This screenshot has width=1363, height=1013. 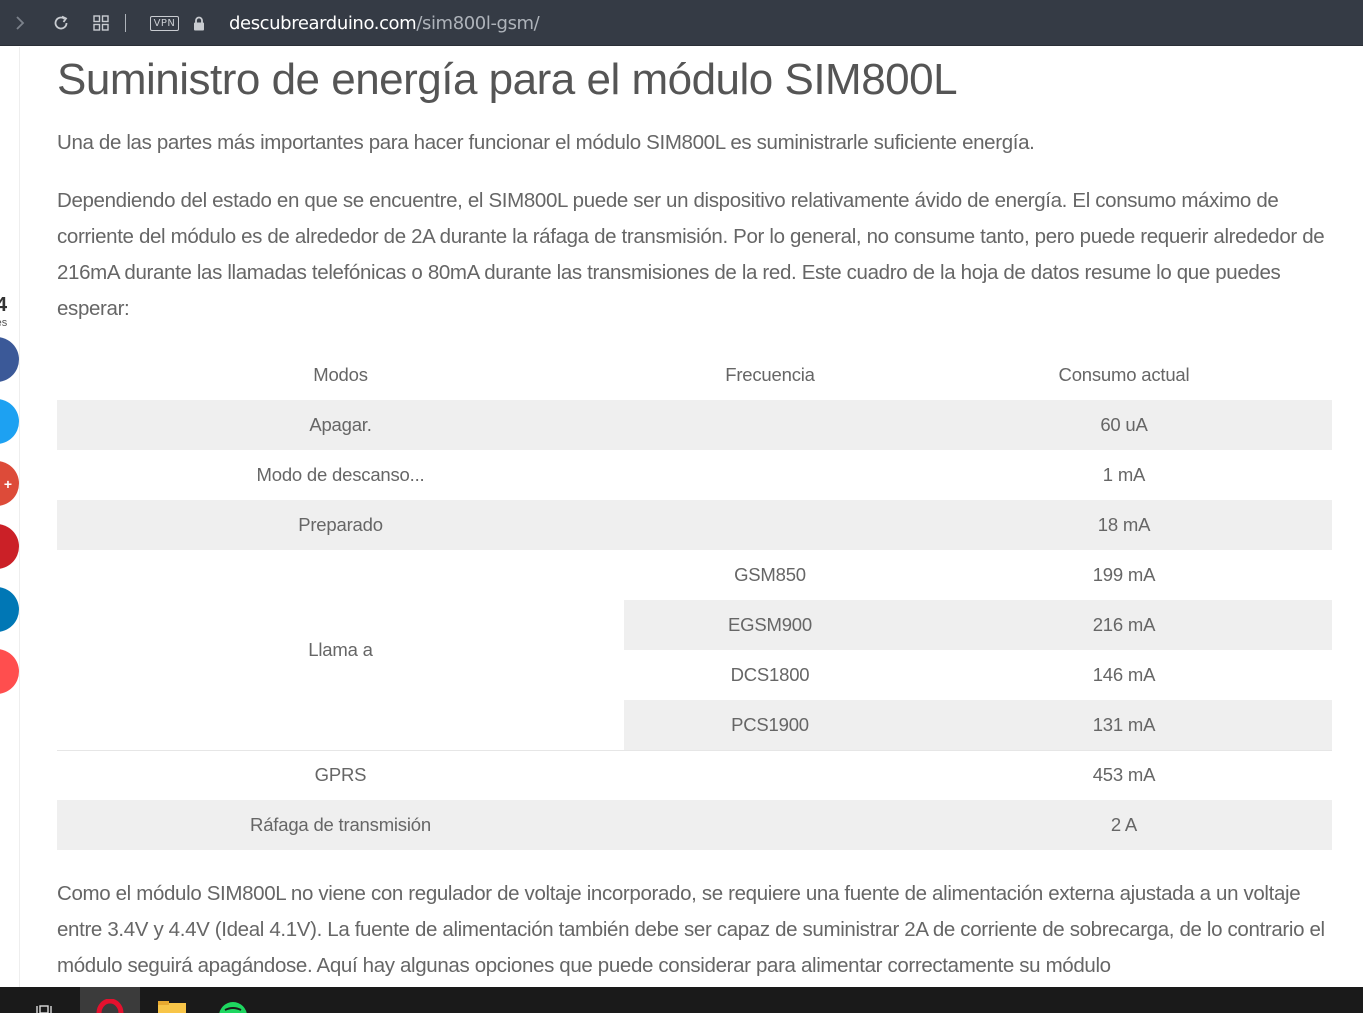 What do you see at coordinates (770, 625) in the screenshot?
I see `frequency-cell: EGSM900` at bounding box center [770, 625].